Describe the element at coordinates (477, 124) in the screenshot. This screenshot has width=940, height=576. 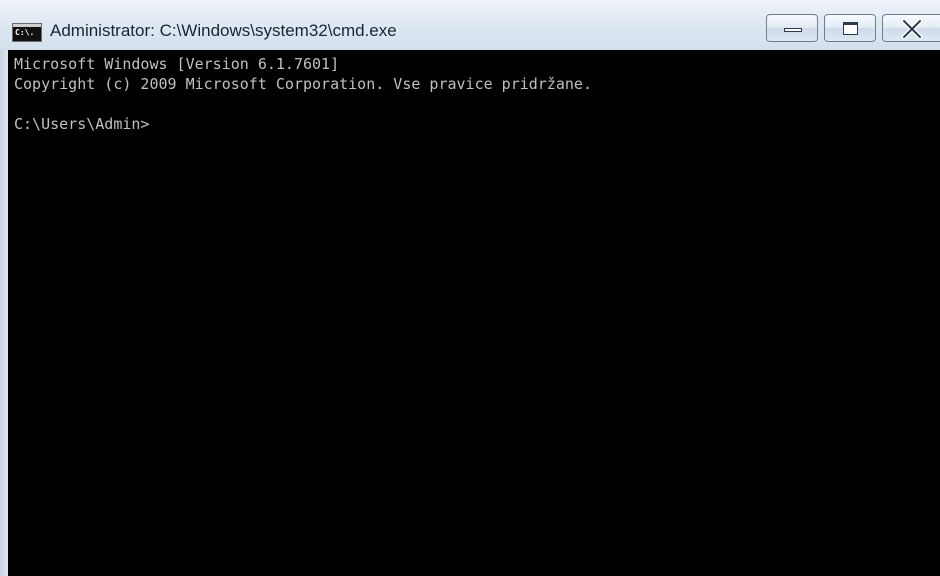
I see `console-prompt: C:\Users\Admin>` at that location.